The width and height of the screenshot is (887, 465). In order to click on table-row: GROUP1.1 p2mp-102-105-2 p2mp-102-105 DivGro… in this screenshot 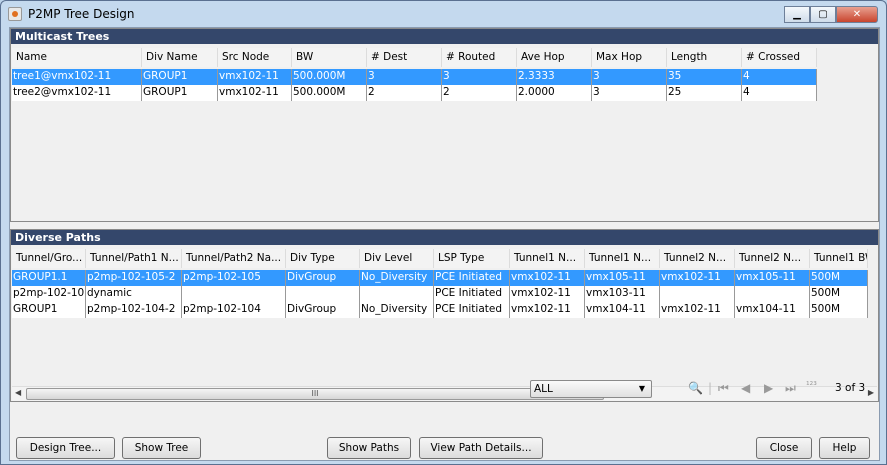, I will do `click(440, 278)`.